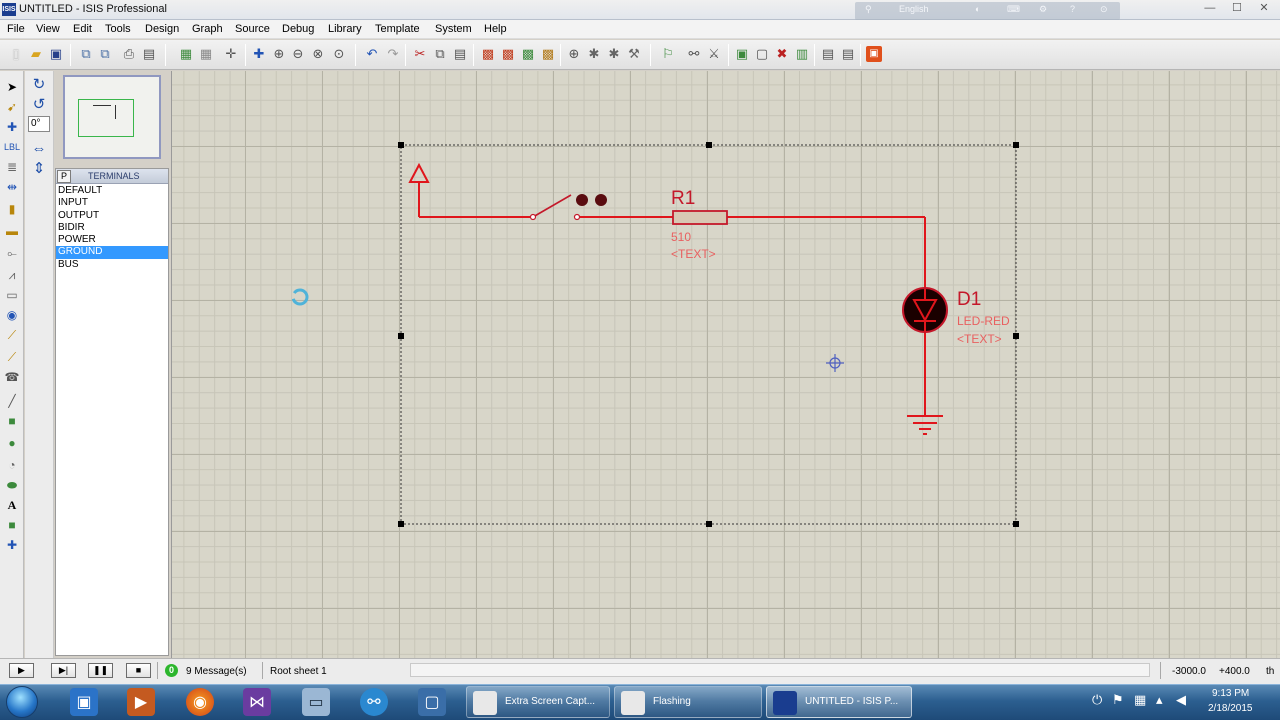 The height and width of the screenshot is (720, 1280). I want to click on paste-icon: ▤, so click(460, 54).